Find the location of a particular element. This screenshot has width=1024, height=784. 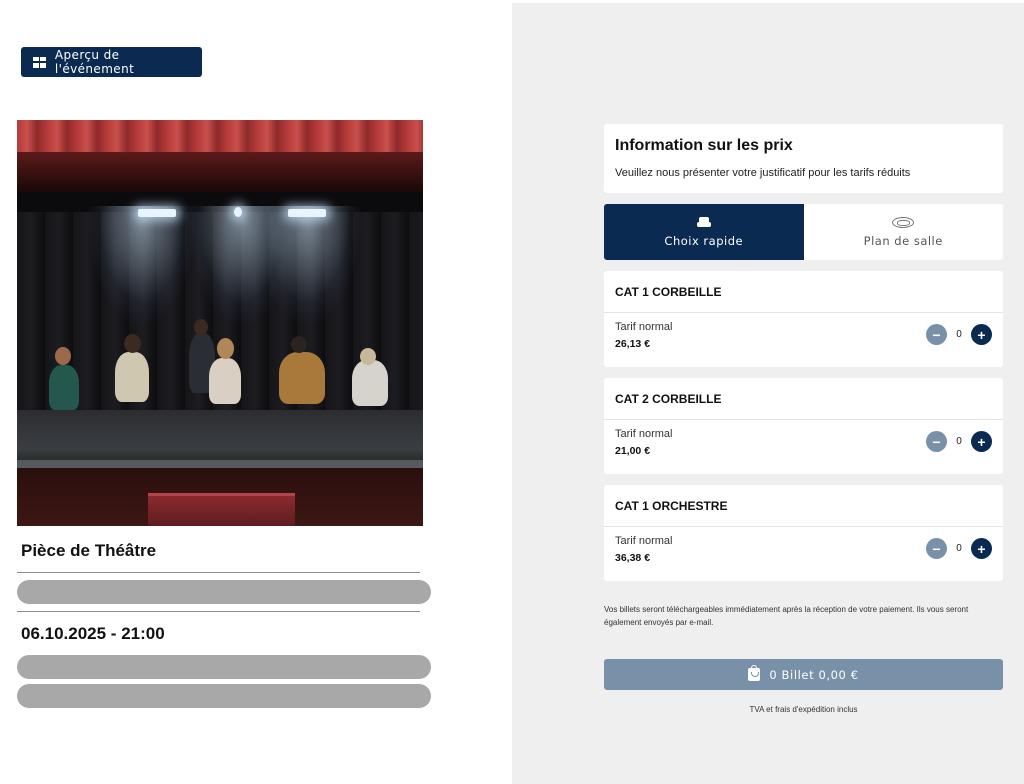

tax-note: TVA et frais d'expédition inclus is located at coordinates (803, 709).